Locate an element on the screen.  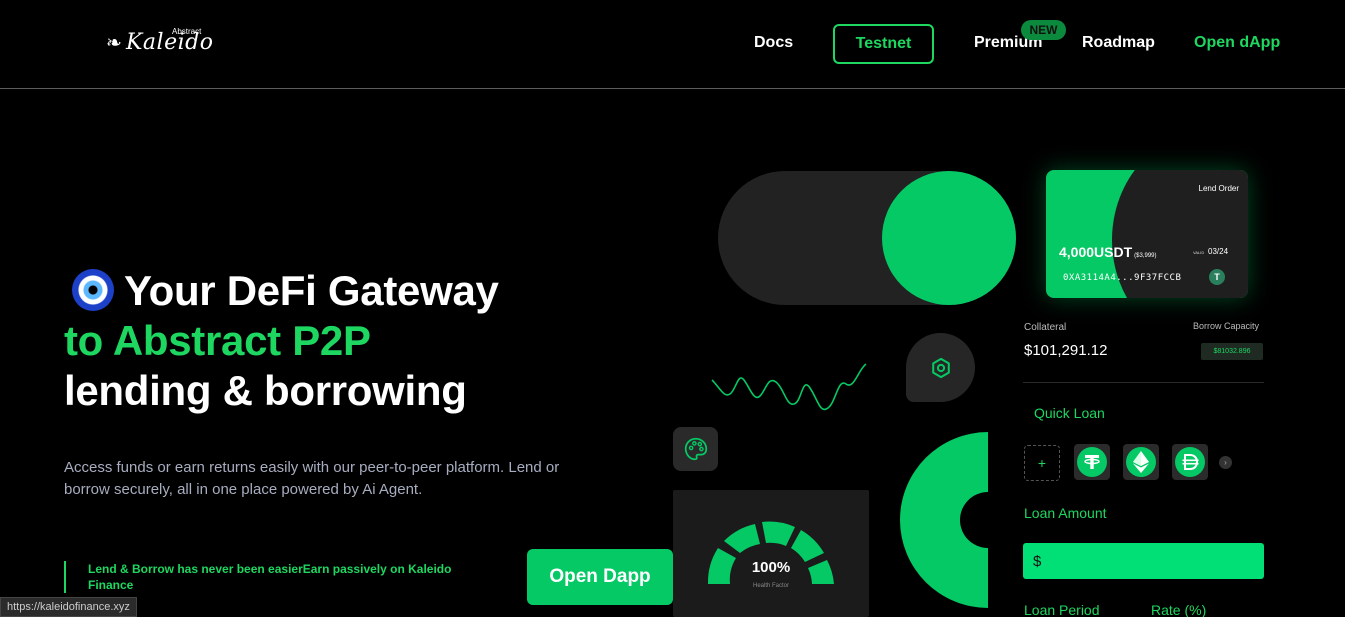
add-token-button: + is located at coordinates (1042, 463).